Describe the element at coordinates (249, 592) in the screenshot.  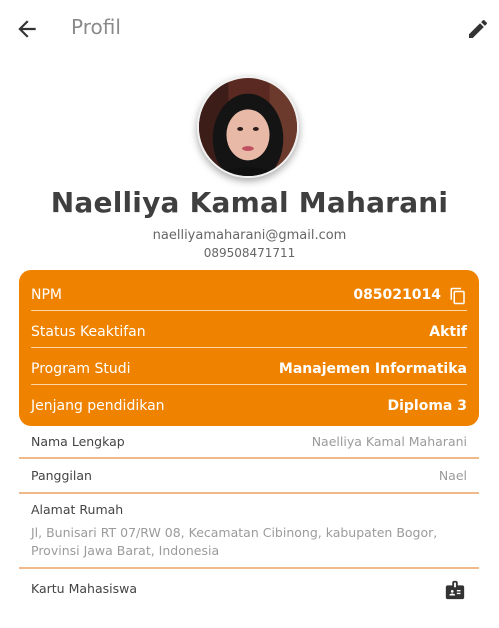
I see `student-card-row: Kartu Mahasiswa` at that location.